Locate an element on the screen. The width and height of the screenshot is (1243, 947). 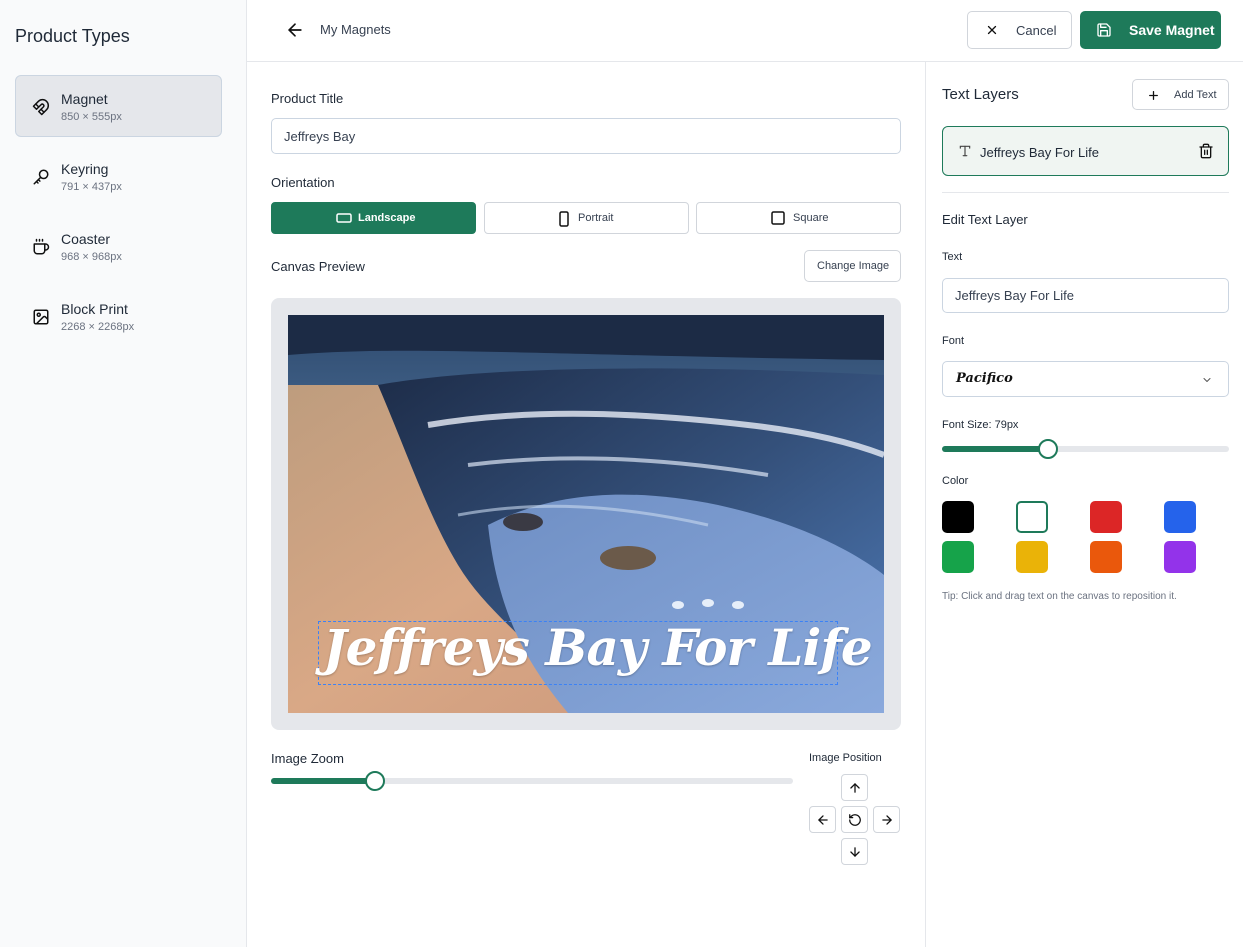
cancel-button: Cancel is located at coordinates (1019, 30).